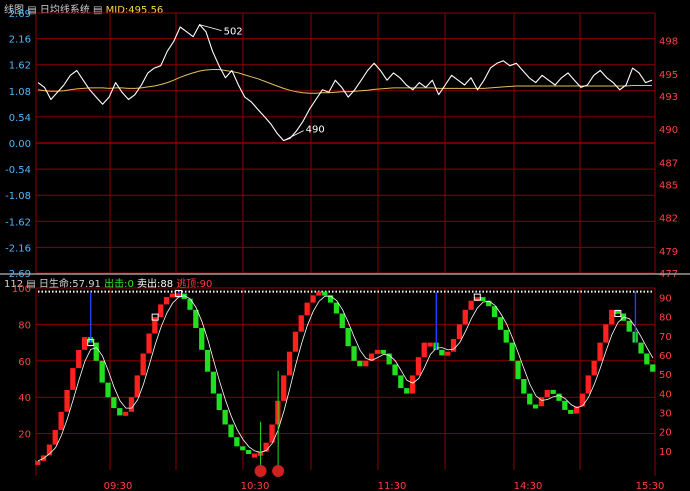 This screenshot has width=690, height=491. What do you see at coordinates (18, 170) in the screenshot?
I see `top-left-tick-label: -0.54` at bounding box center [18, 170].